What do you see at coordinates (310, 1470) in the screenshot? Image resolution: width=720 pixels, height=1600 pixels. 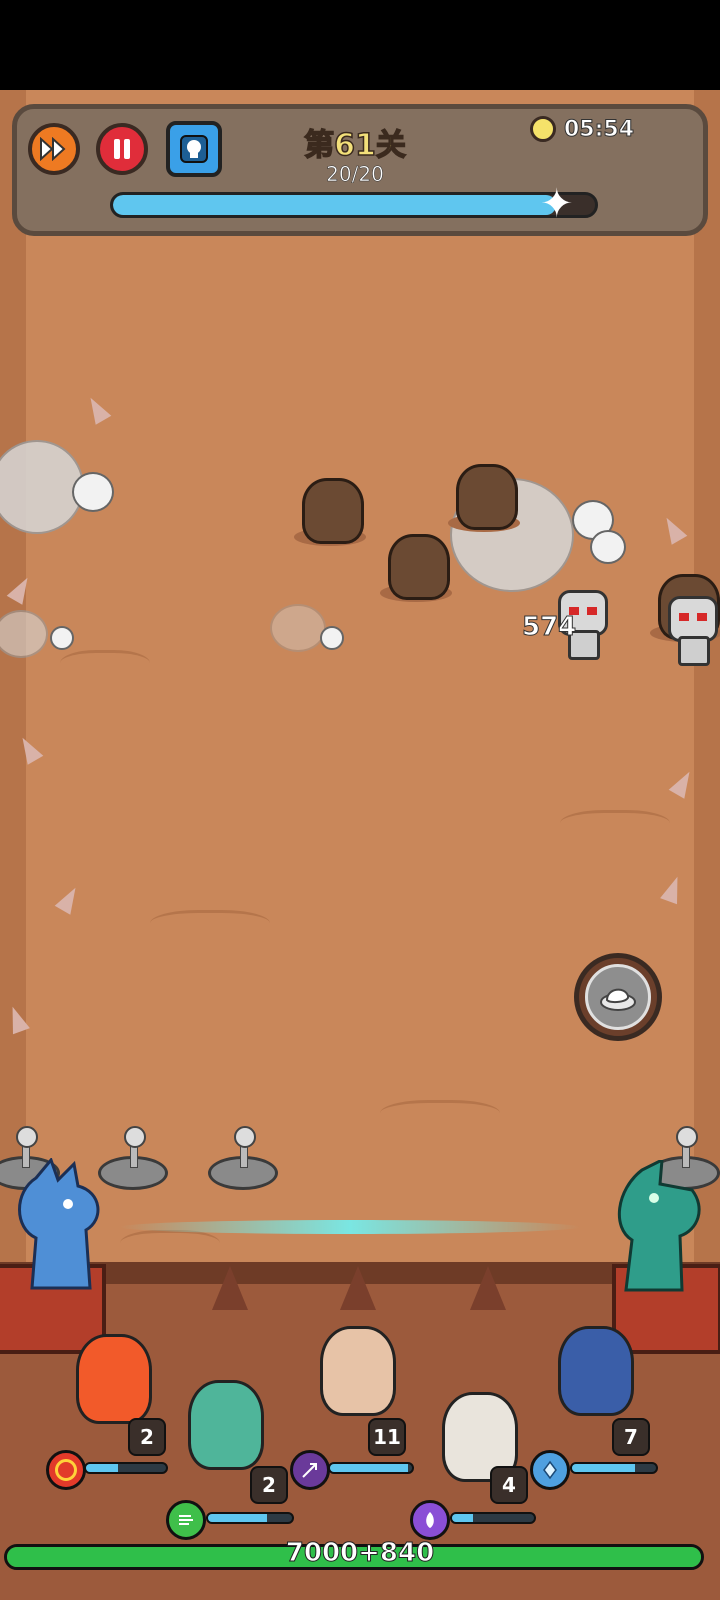 I see `arrow-icon` at bounding box center [310, 1470].